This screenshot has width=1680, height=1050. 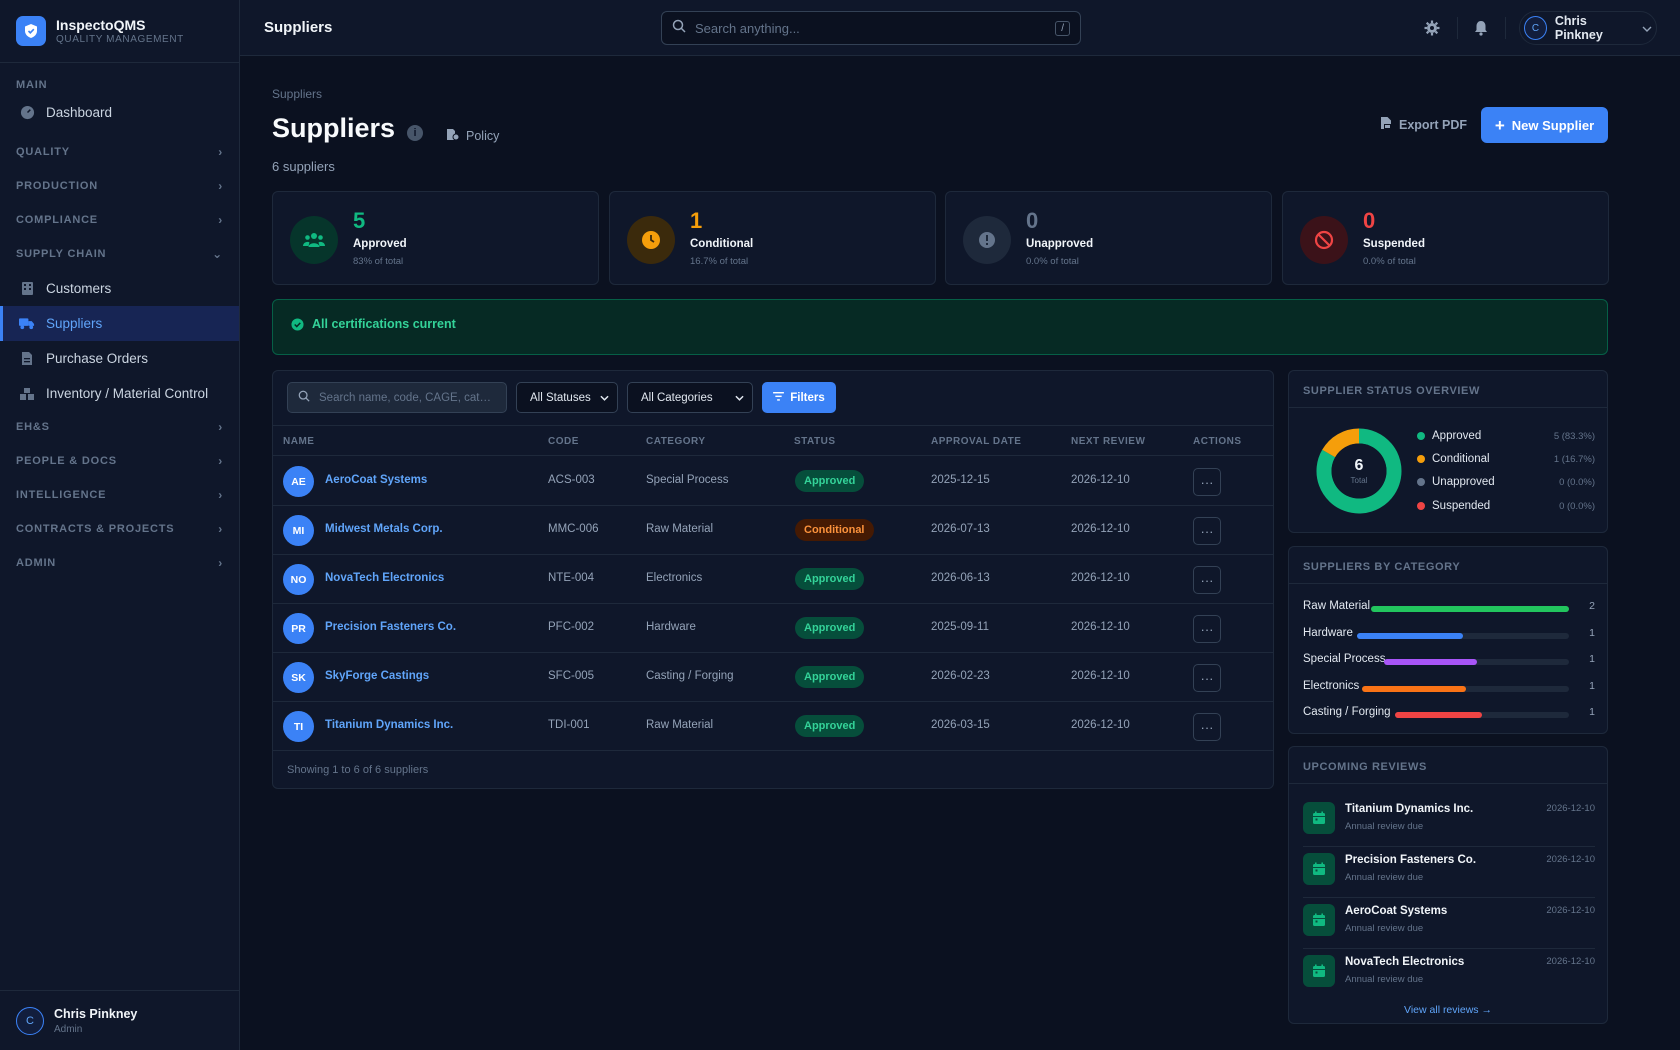 I want to click on filters-button: Filters, so click(x=799, y=397).